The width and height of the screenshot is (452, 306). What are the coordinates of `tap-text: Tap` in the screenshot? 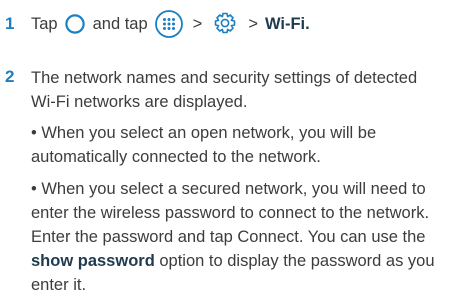 It's located at (44, 23).